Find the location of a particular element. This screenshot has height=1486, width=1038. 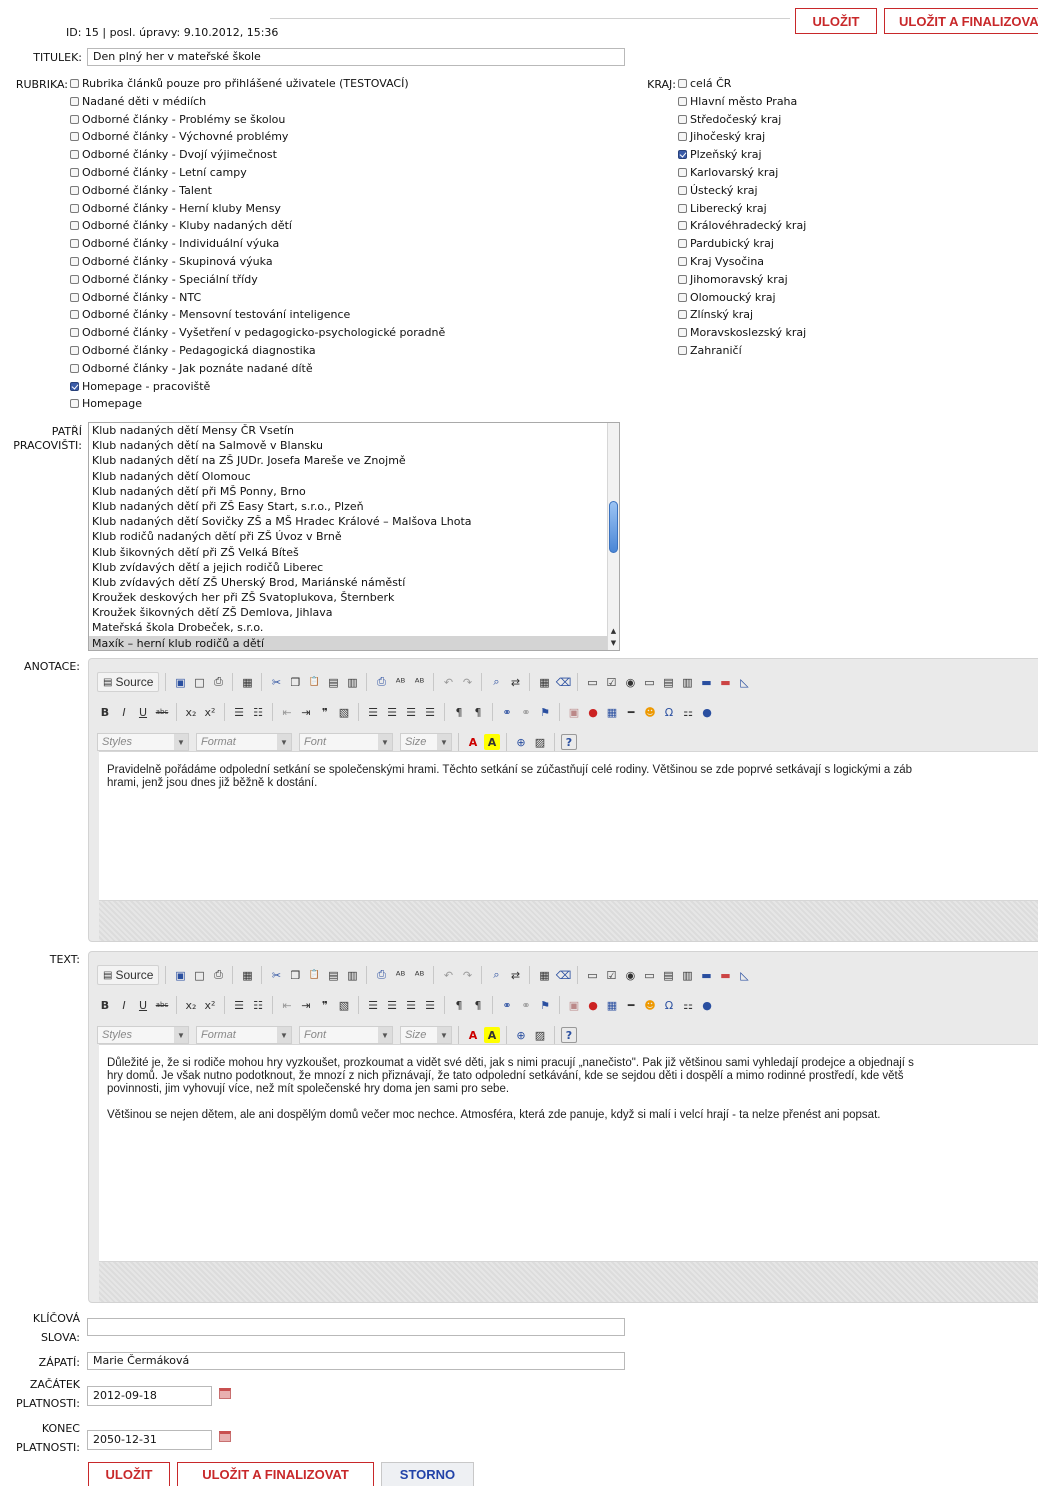

pracoviste-scrollbar: ▲ ▼ is located at coordinates (613, 536).